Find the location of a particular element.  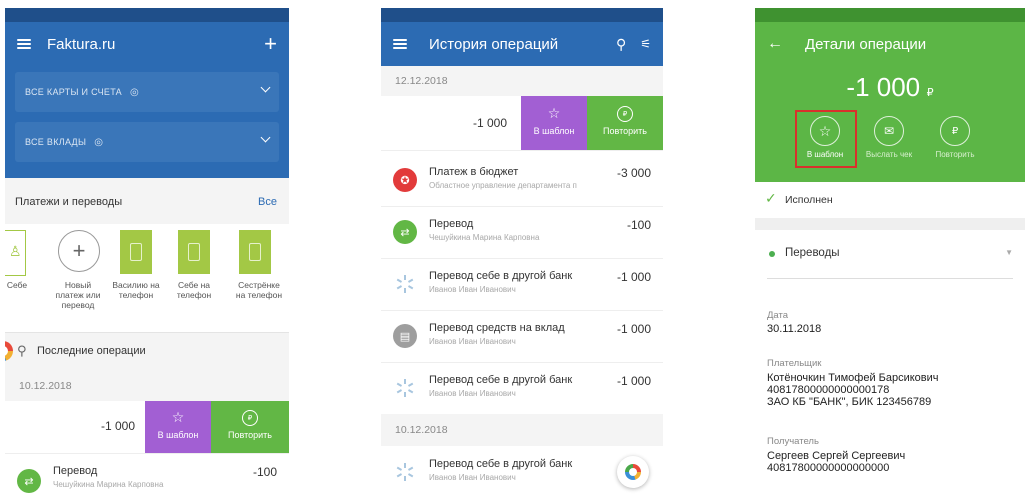

op-title: Перевод средств на вклад is located at coordinates (497, 328).